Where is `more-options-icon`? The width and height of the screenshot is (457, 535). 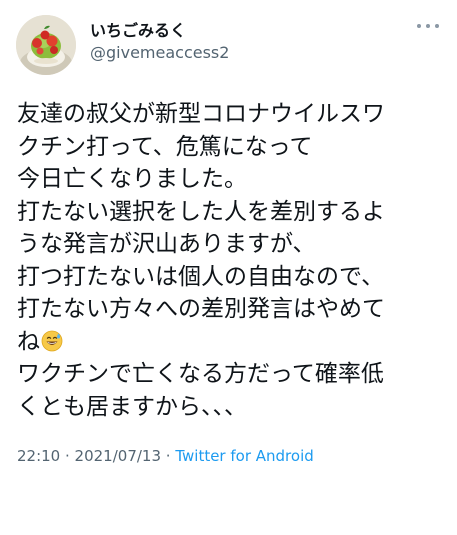 more-options-icon is located at coordinates (428, 26).